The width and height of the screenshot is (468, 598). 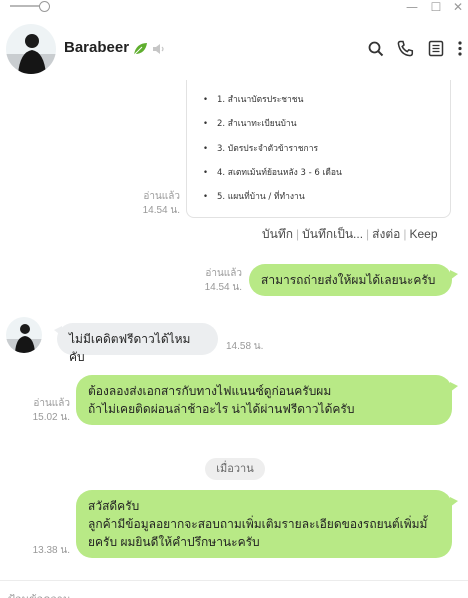 I want to click on close-button: ✕, so click(x=458, y=7).